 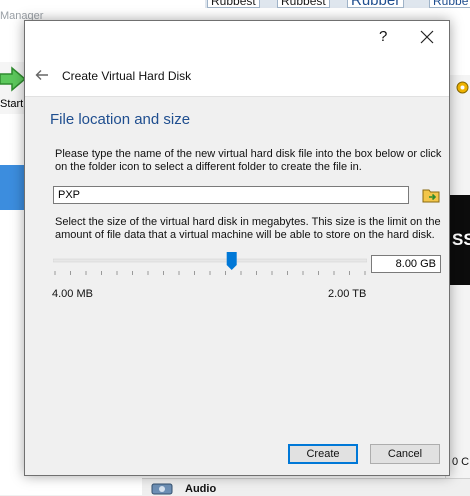 What do you see at coordinates (406, 264) in the screenshot?
I see `size-value-field` at bounding box center [406, 264].